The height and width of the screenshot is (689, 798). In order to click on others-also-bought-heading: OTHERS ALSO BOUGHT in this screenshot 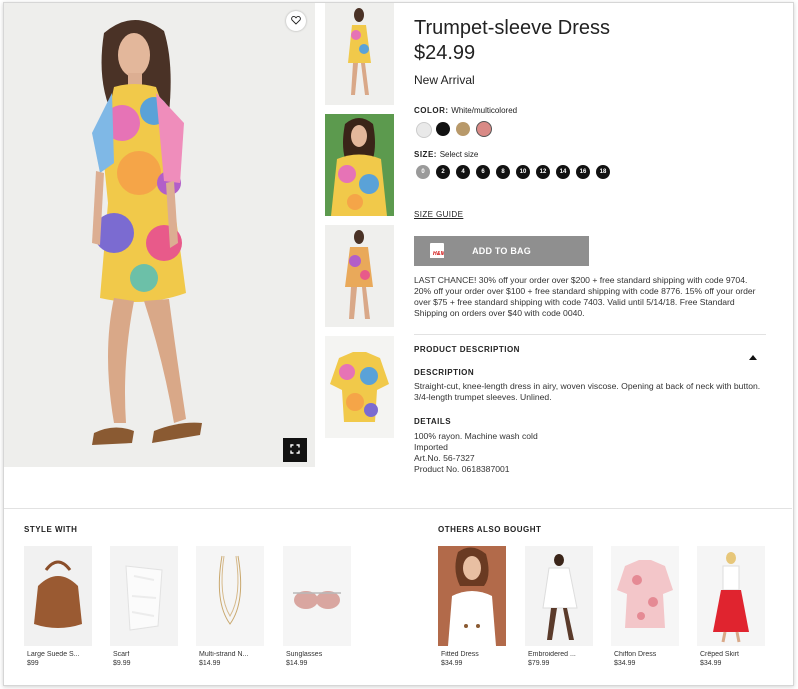, I will do `click(490, 529)`.